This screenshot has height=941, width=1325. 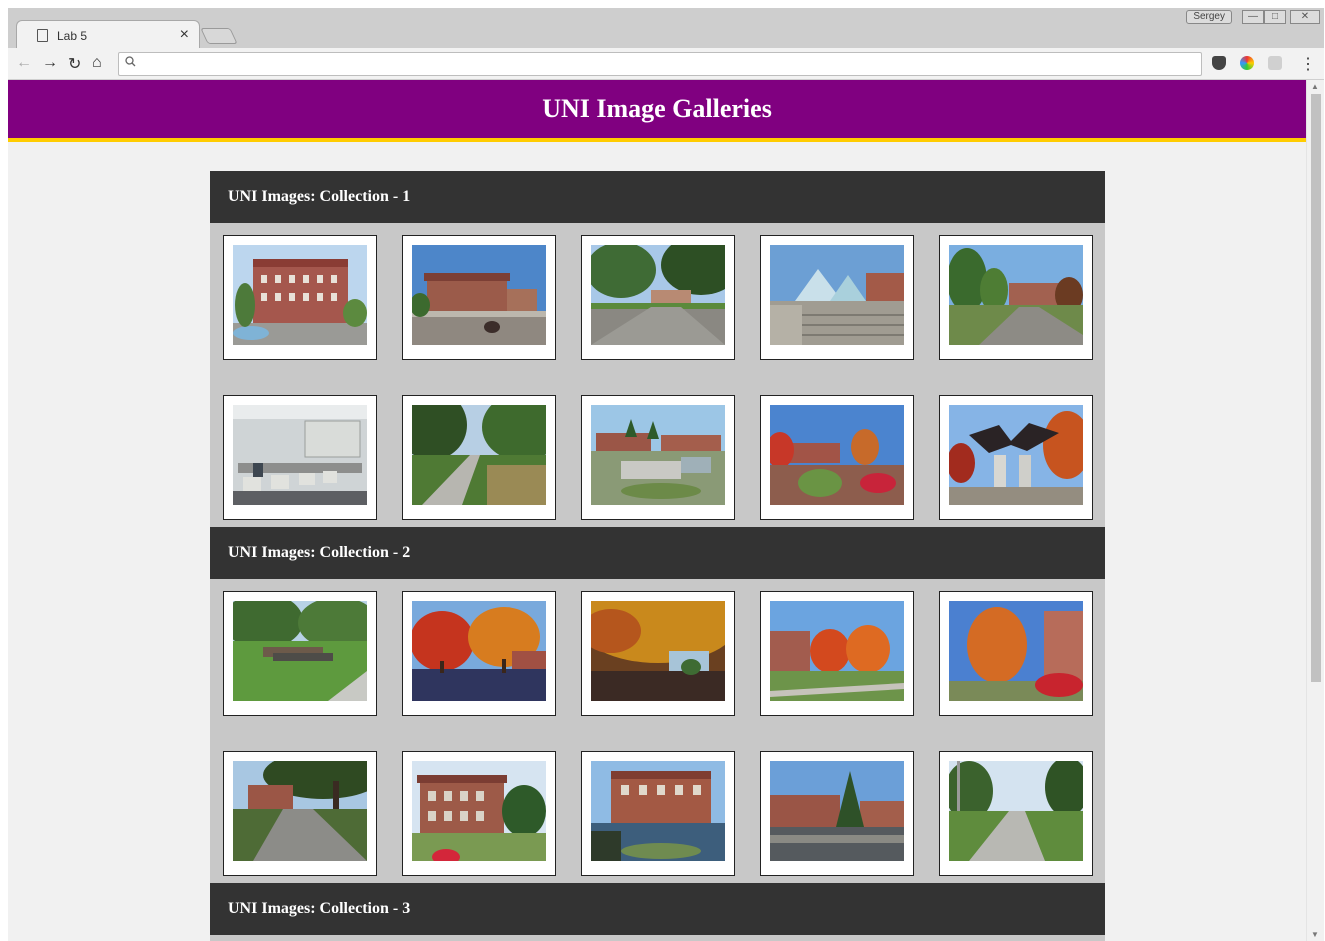 What do you see at coordinates (660, 64) in the screenshot?
I see `address-bar` at bounding box center [660, 64].